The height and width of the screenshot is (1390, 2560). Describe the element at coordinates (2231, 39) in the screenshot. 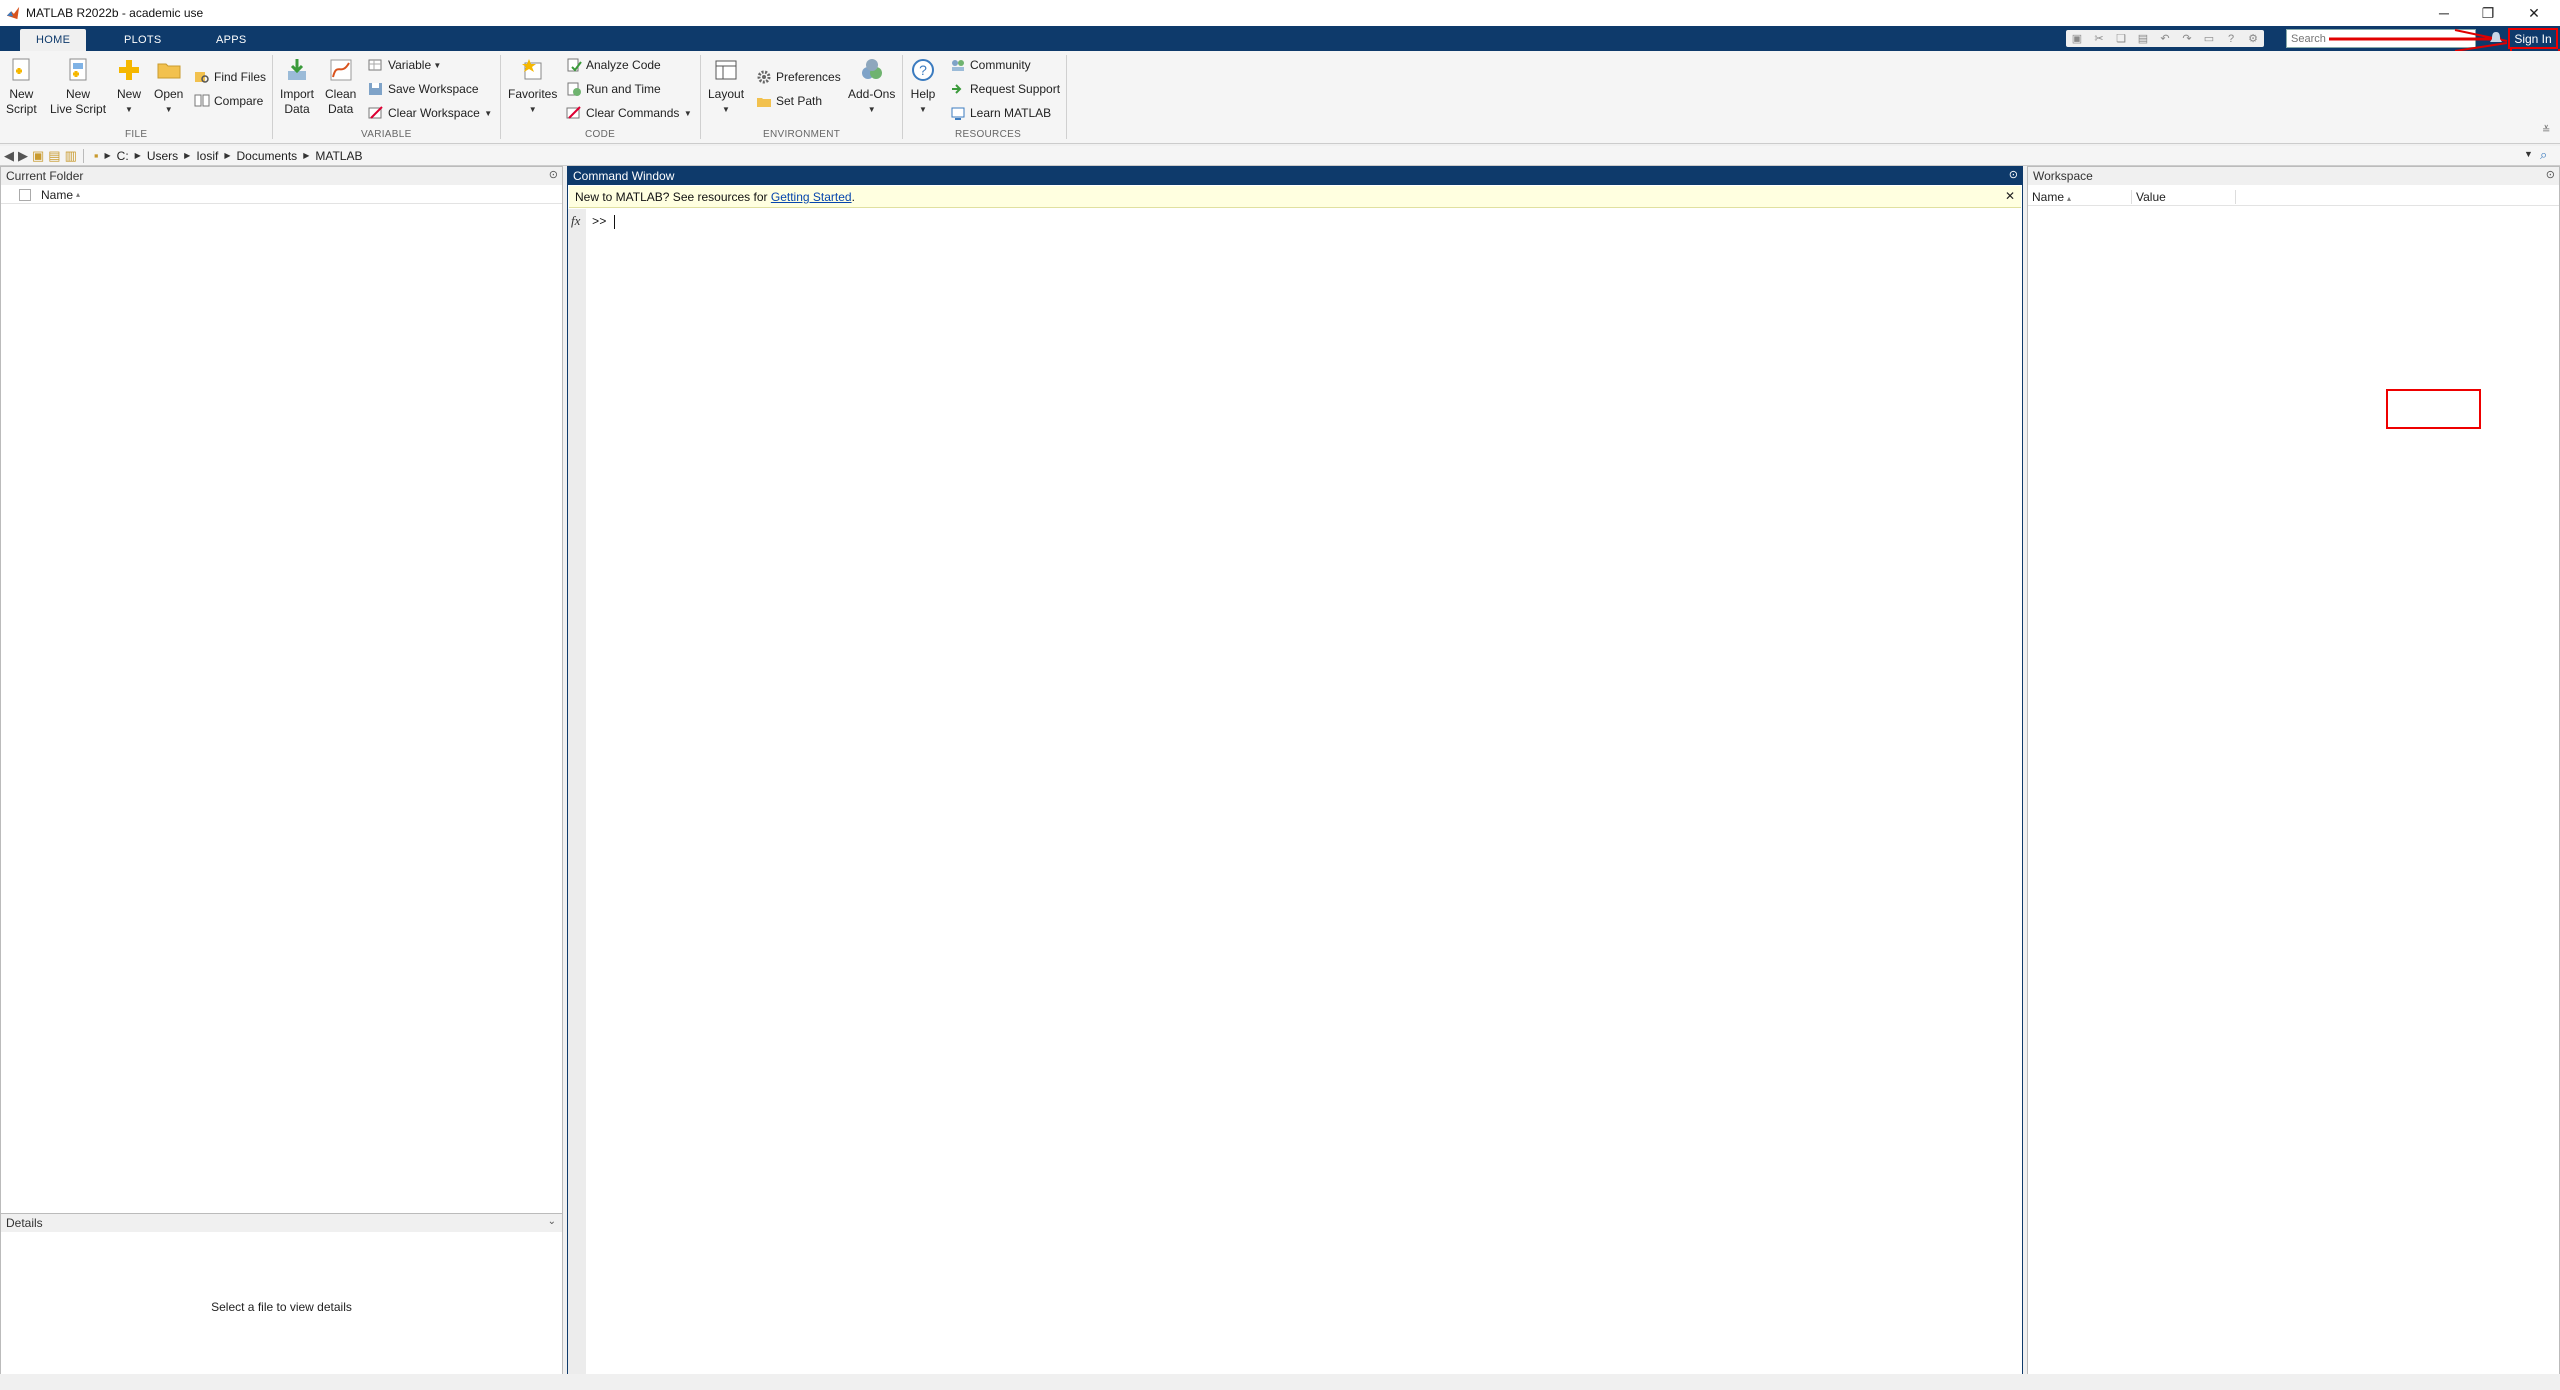

I see `help-icon: ?` at that location.